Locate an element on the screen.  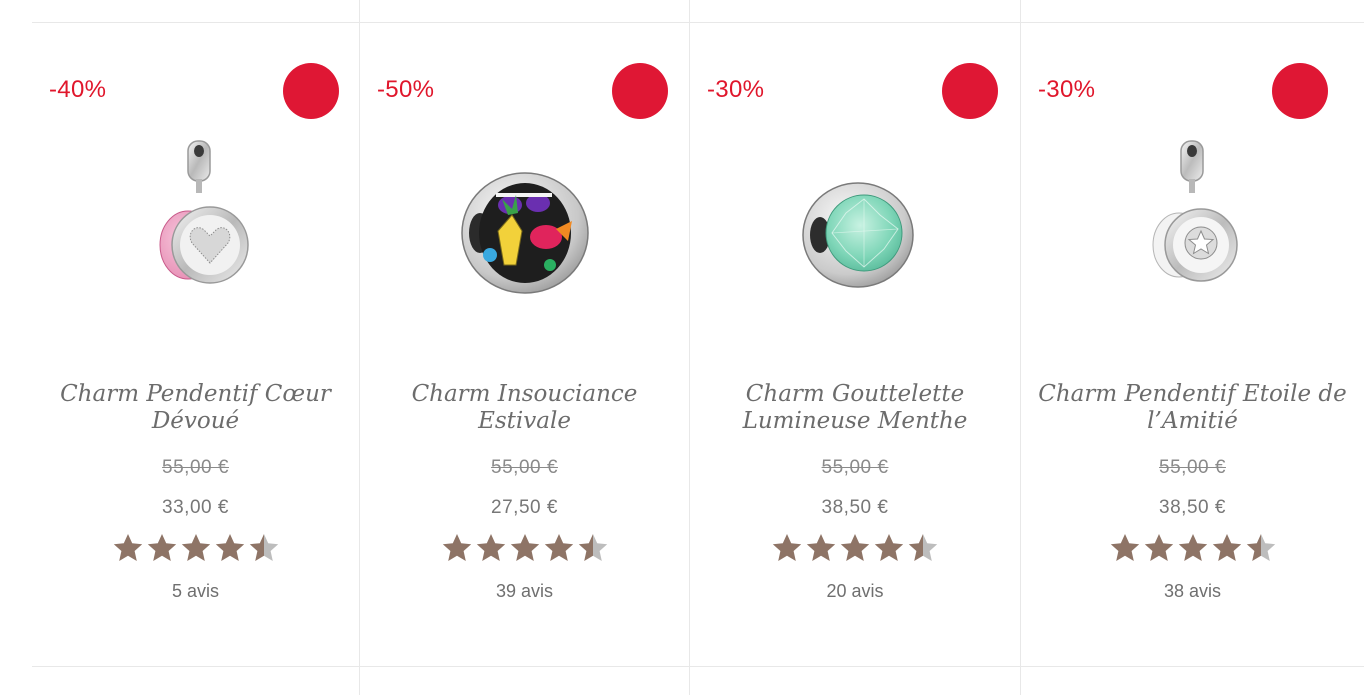
review-count: 20 avis is located at coordinates (855, 591).